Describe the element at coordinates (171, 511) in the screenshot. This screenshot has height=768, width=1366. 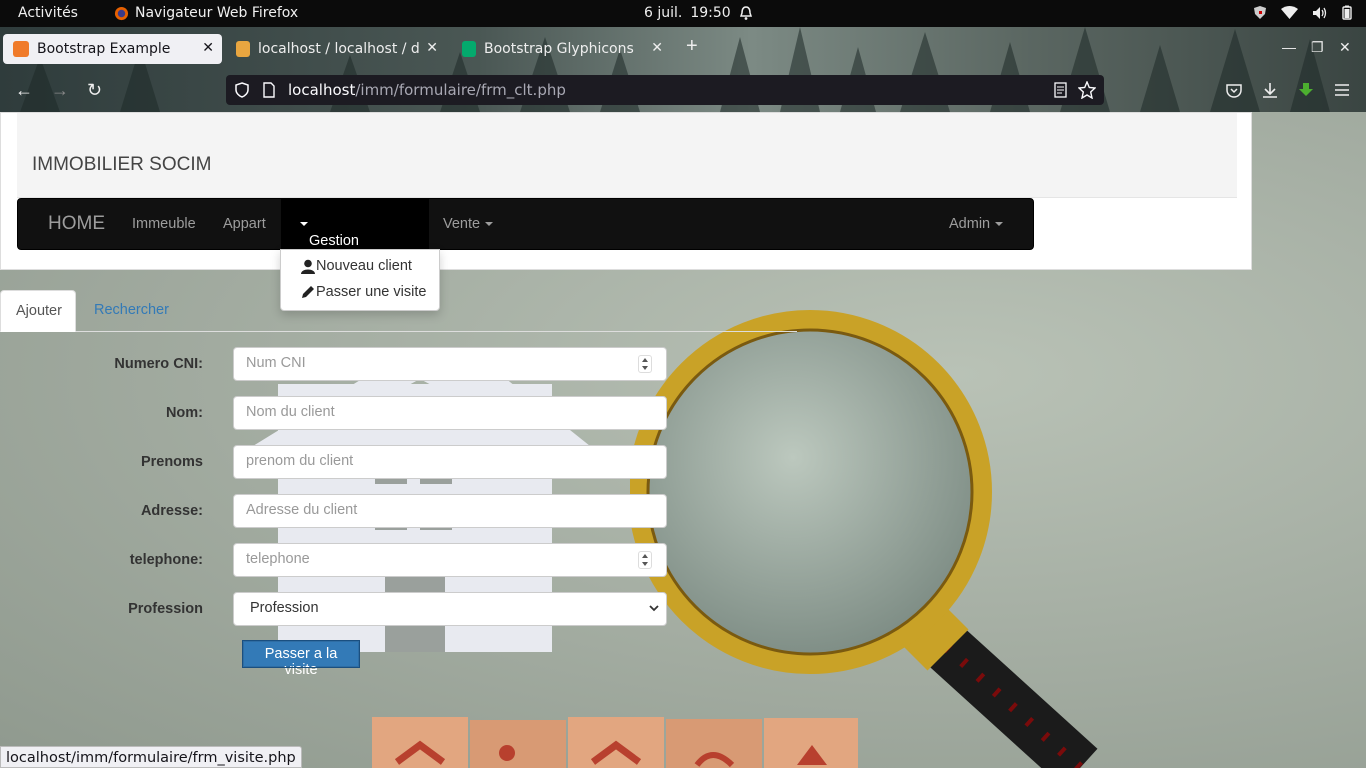
I see `label-adresse: Adresse:` at that location.